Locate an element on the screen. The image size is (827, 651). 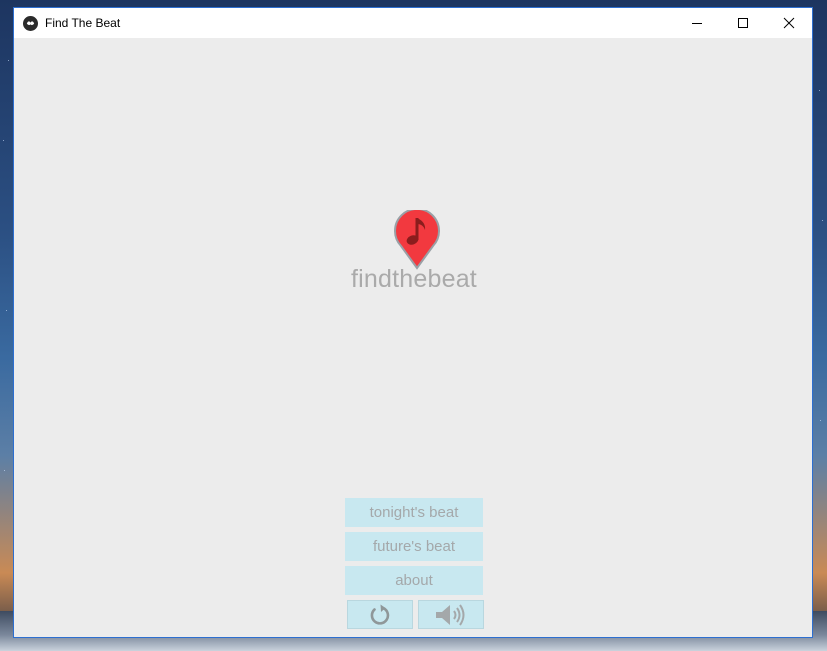
tonights-beat-button: tonight's beat is located at coordinates (414, 512).